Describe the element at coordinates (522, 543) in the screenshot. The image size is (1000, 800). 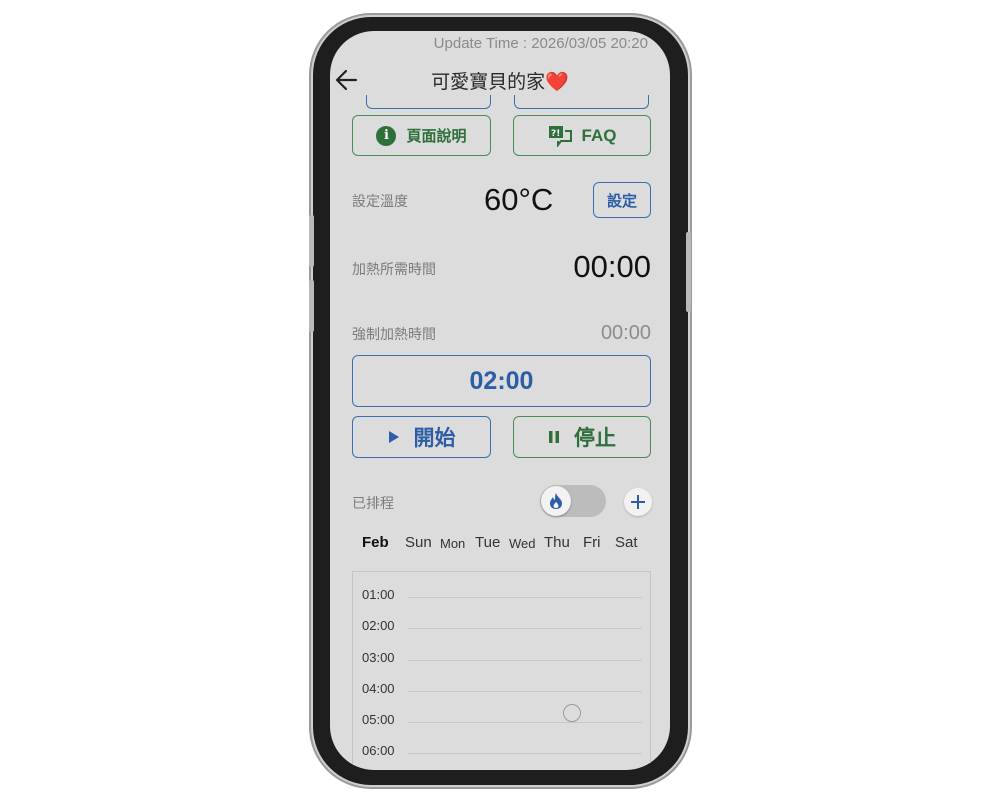
I see `day-header: Wed` at that location.